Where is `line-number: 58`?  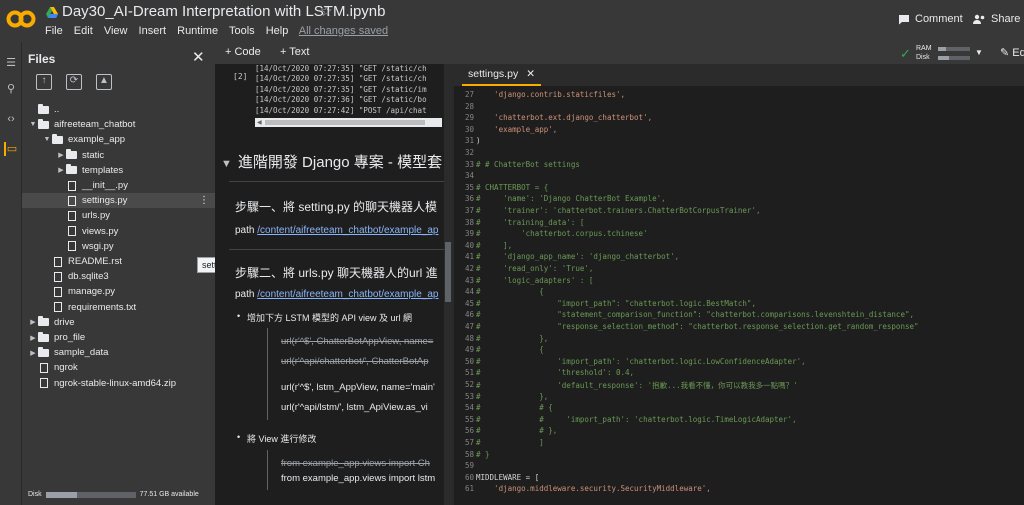
line-number: 58 is located at coordinates (469, 454).